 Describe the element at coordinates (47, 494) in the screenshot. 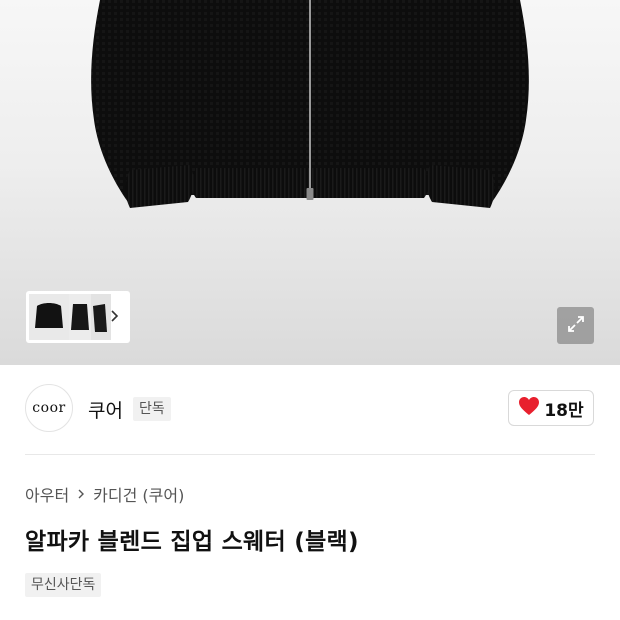

I see `breadcrumb-item-outer: 아우터` at that location.